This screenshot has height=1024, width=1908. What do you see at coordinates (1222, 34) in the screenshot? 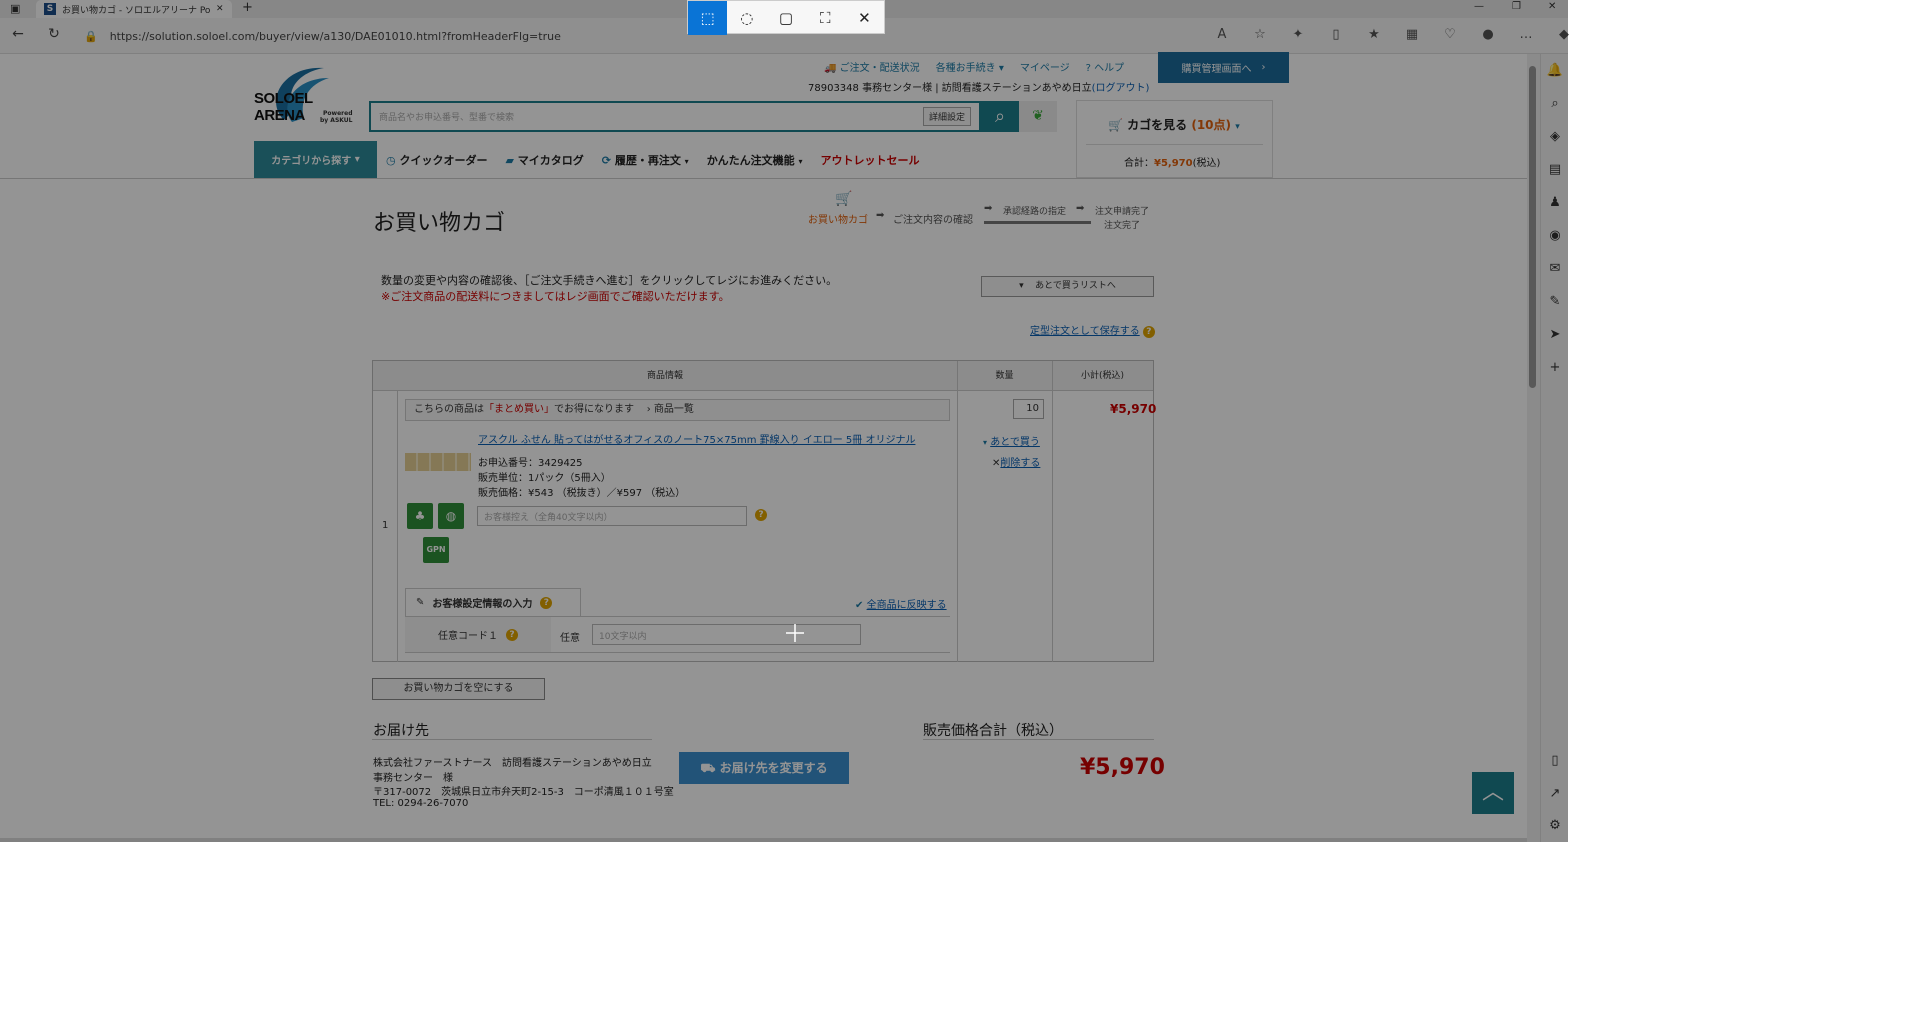
I see `read-aloud-icon: A` at bounding box center [1222, 34].